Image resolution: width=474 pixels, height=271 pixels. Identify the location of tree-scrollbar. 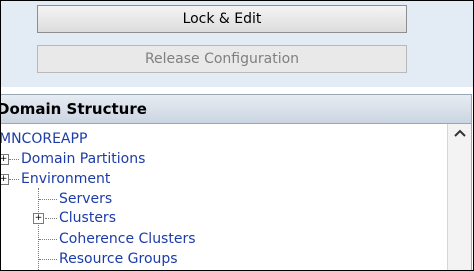
(459, 197).